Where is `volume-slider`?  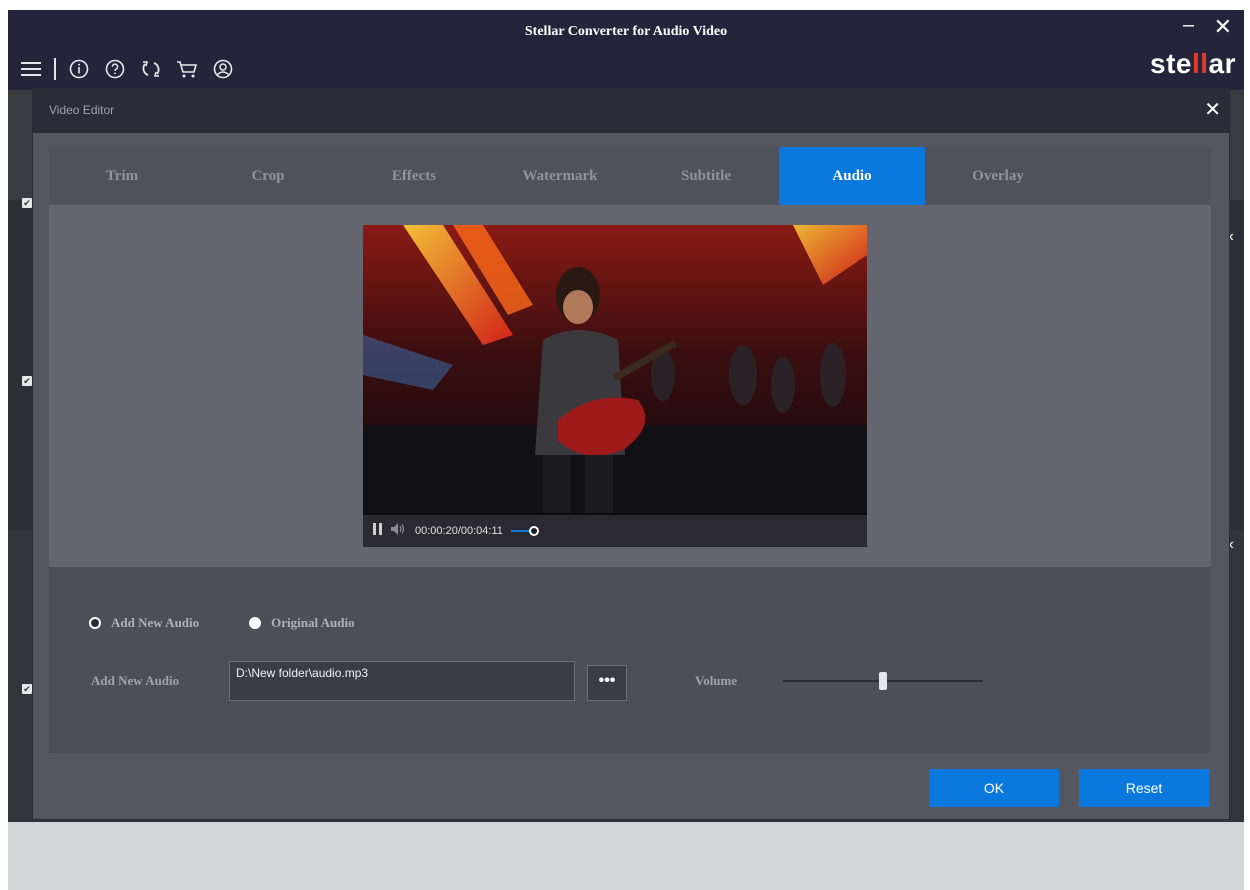
volume-slider is located at coordinates (883, 681).